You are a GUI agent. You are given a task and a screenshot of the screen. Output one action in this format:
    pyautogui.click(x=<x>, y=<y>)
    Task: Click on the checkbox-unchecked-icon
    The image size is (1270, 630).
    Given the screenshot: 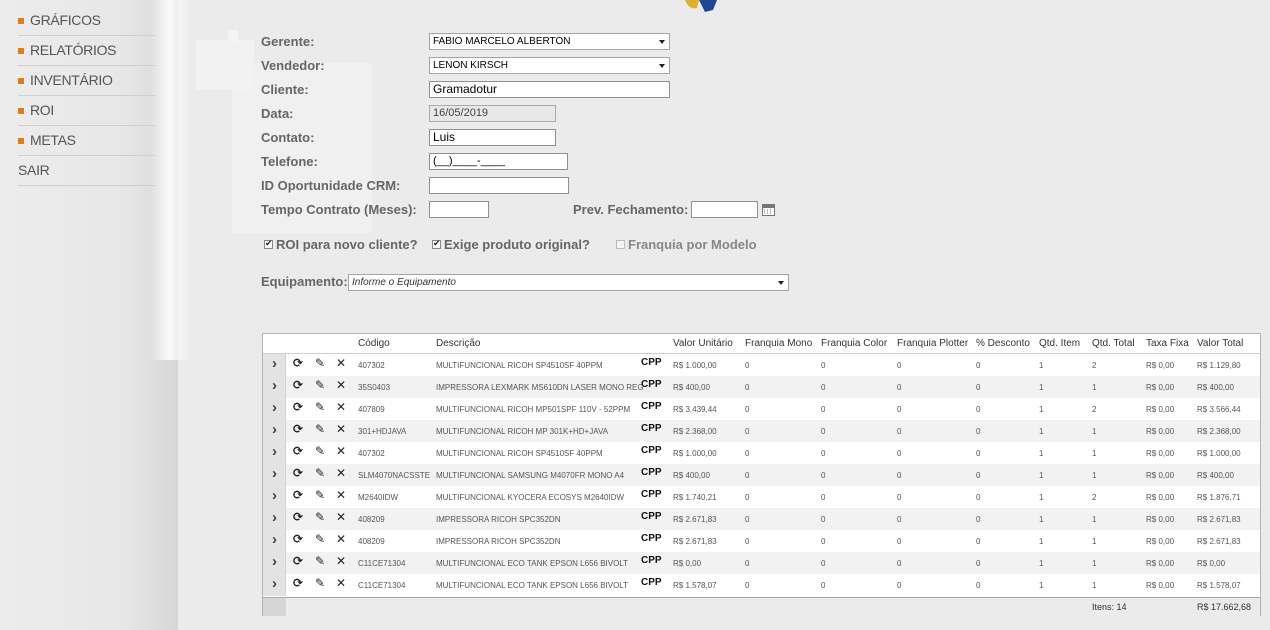 What is the action you would take?
    pyautogui.click(x=620, y=244)
    